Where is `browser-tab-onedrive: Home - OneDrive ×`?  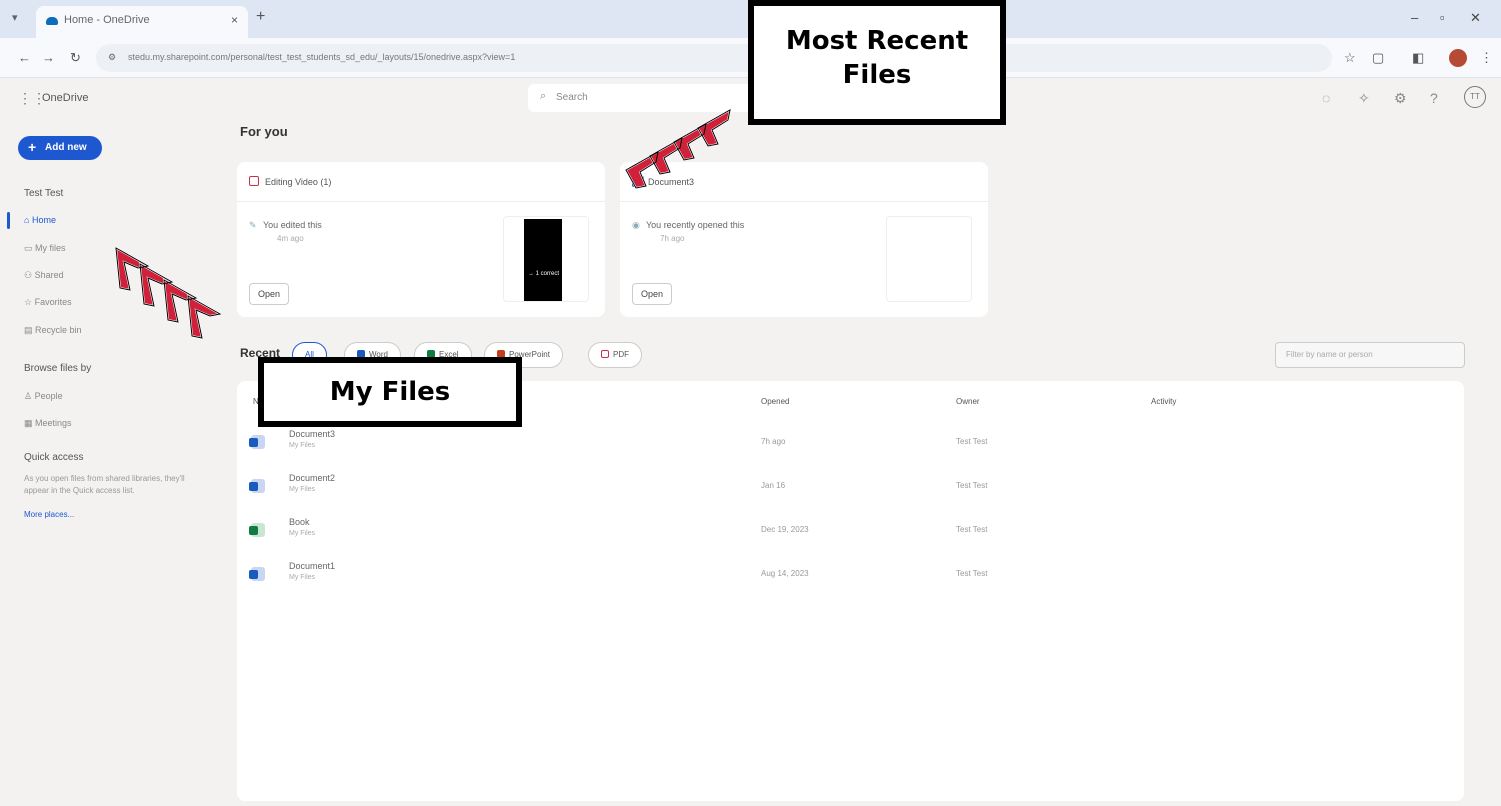
browser-tab-onedrive: Home - OneDrive × is located at coordinates (142, 22).